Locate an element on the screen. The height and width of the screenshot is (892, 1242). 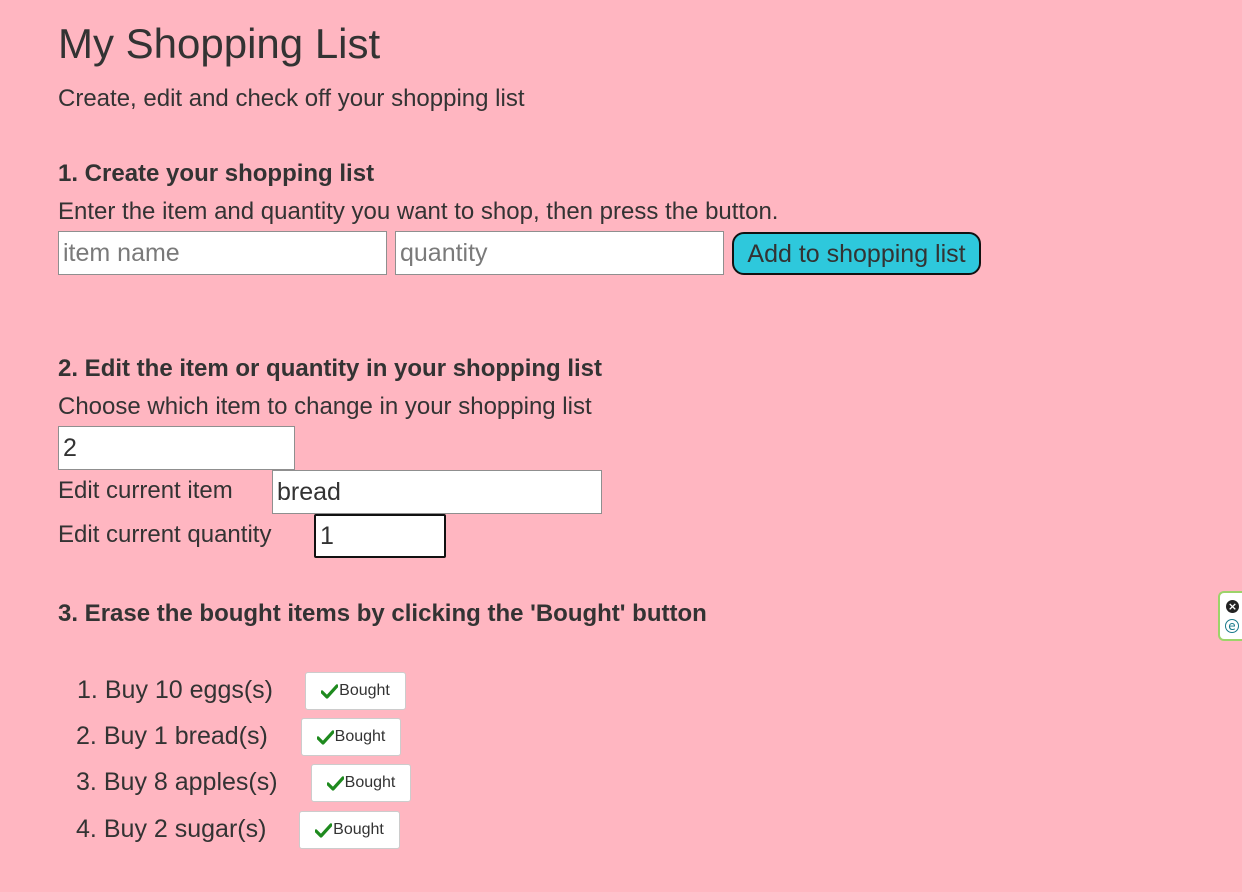
edit-item-label: Edit current item is located at coordinates (145, 490).